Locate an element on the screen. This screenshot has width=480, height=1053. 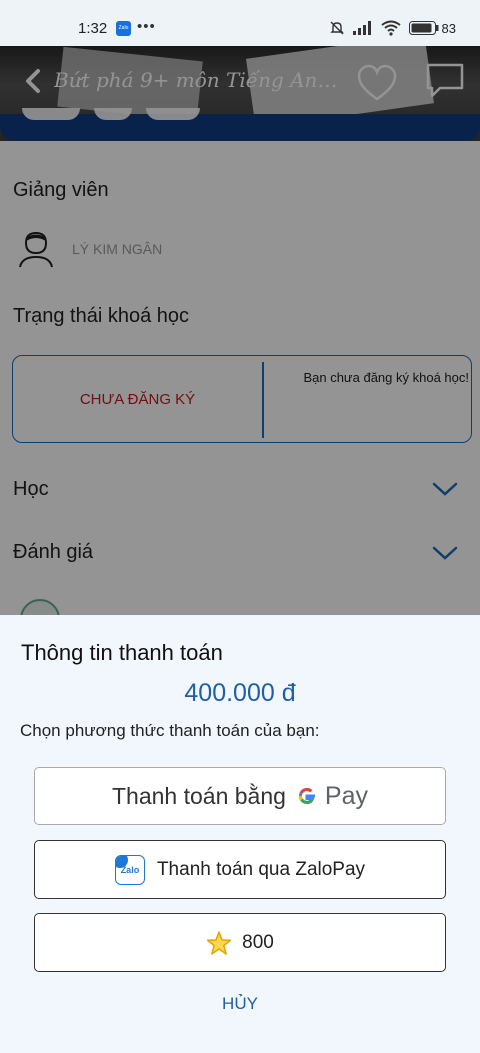
stars-payment-button: 800 is located at coordinates (240, 942).